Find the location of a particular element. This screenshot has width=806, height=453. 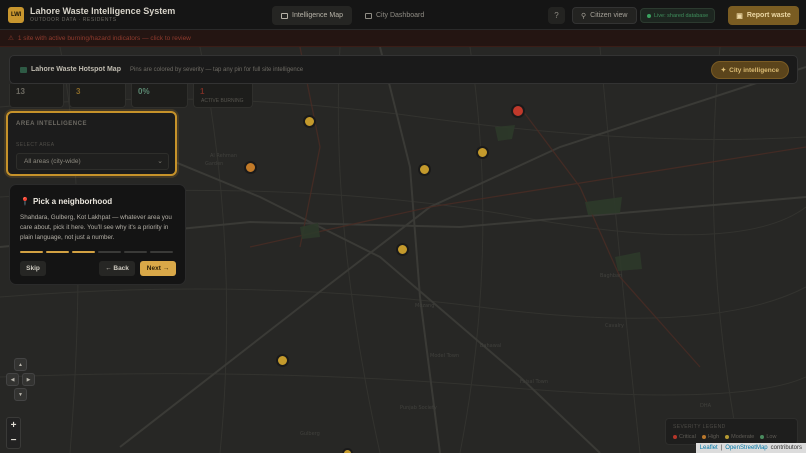

citizen-view-label: Citizen view is located at coordinates (609, 15).